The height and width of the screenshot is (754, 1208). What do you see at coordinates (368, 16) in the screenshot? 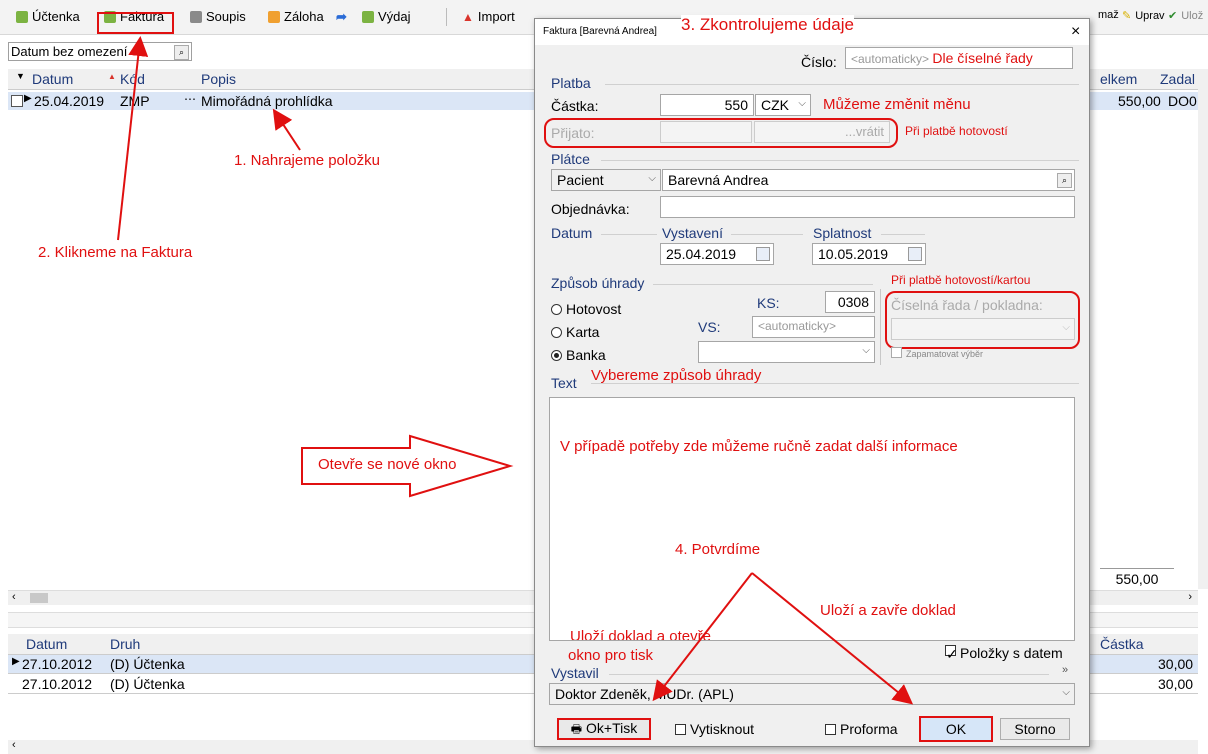
I see `expense-icon` at bounding box center [368, 16].